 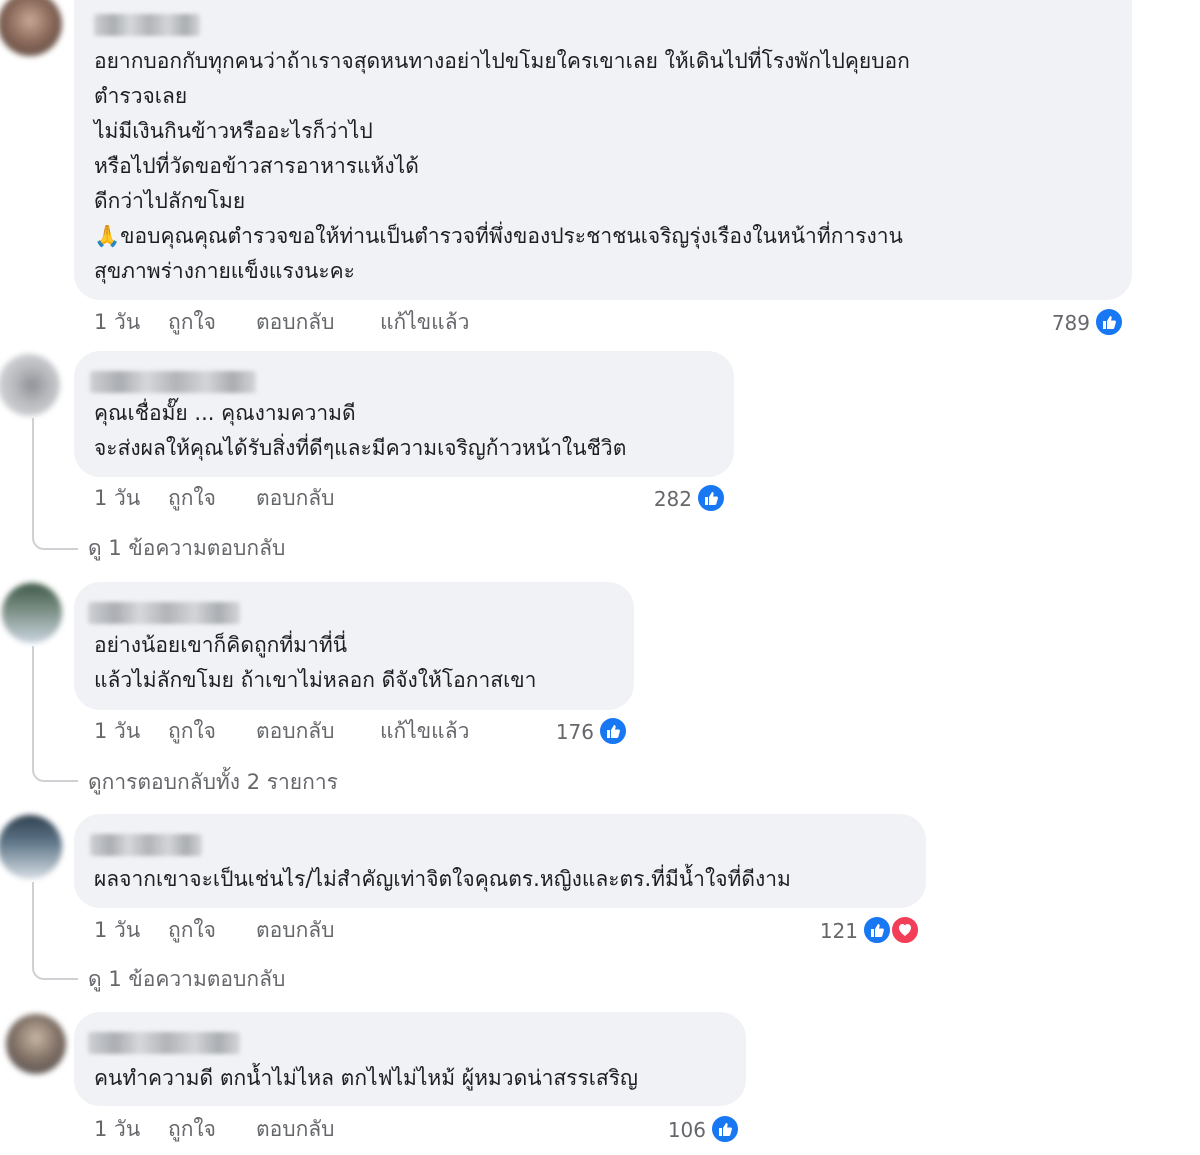 I want to click on reaction-count: 176, so click(x=564, y=732).